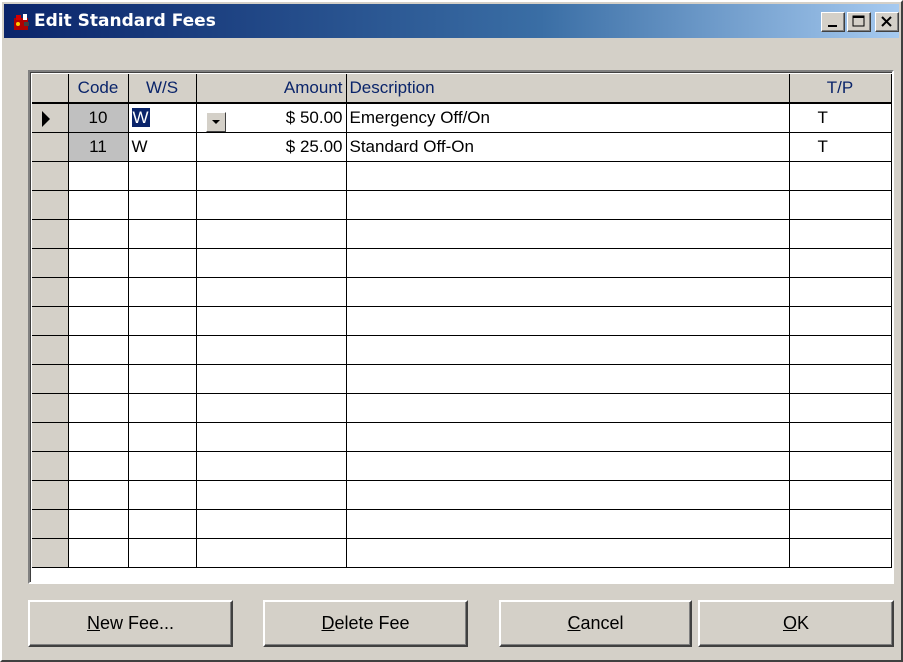 The height and width of the screenshot is (662, 903). Describe the element at coordinates (98, 147) in the screenshot. I see `code-cell: 11` at that location.